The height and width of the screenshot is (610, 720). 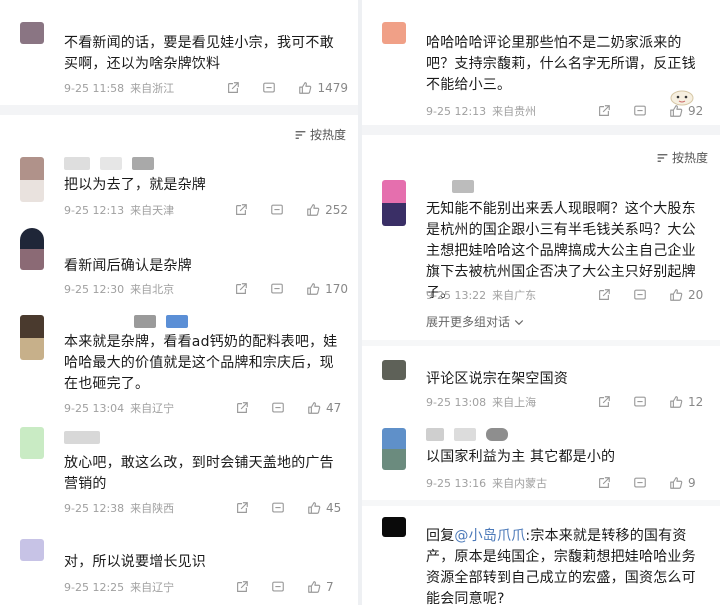 I want to click on comment-location: 来自贵州, so click(x=514, y=111).